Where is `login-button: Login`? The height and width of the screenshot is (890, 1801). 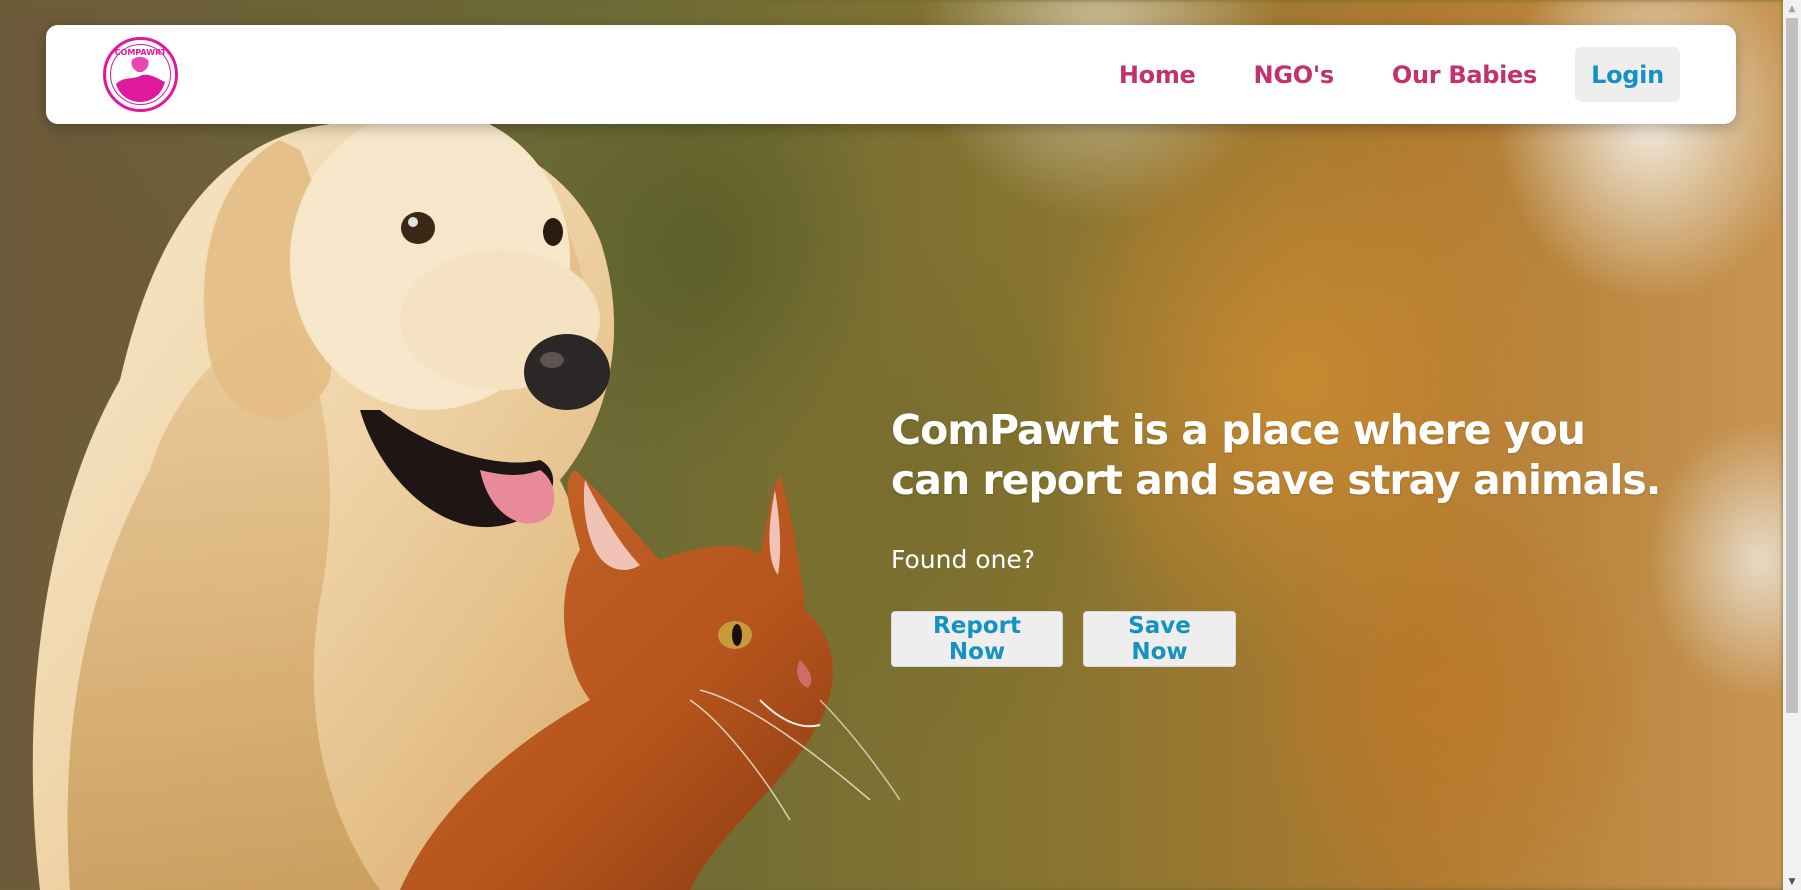
login-button: Login is located at coordinates (1627, 74).